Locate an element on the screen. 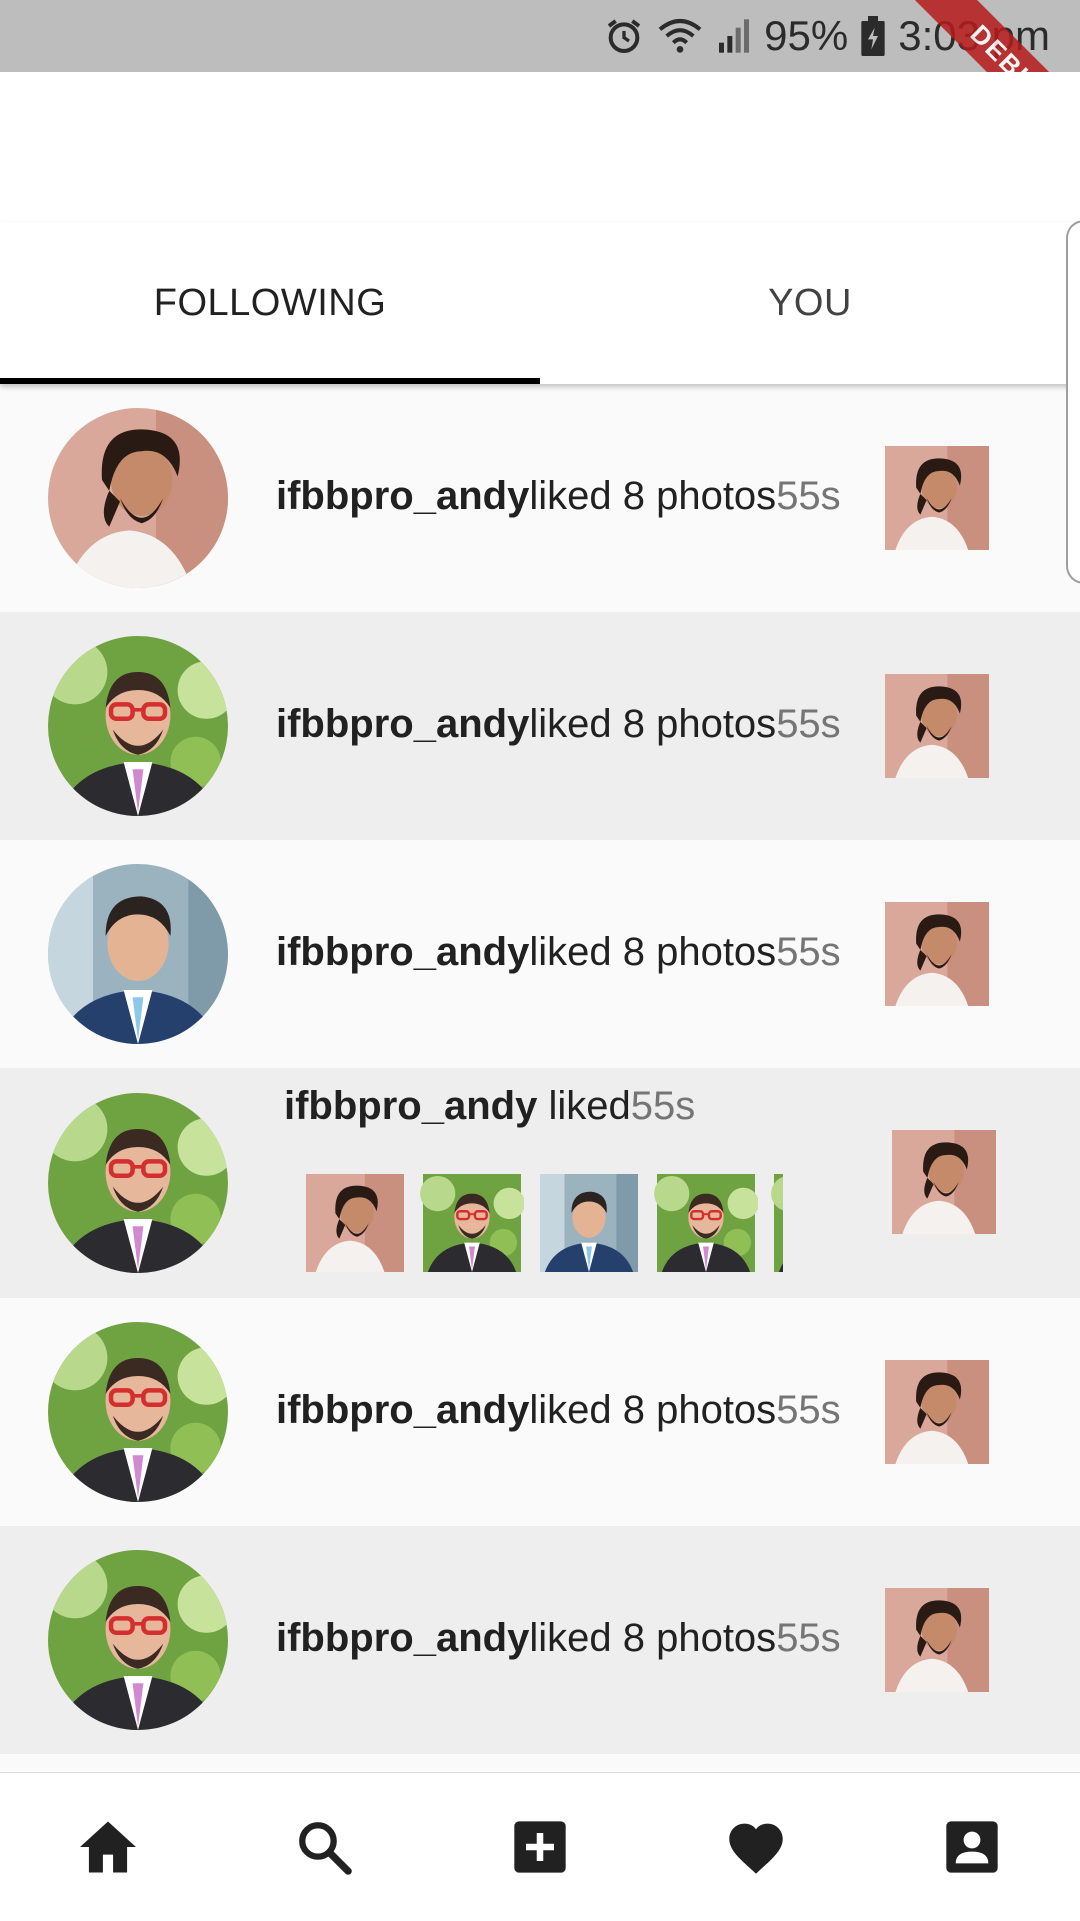 This screenshot has width=1080, height=1921. nav-search is located at coordinates (324, 1847).